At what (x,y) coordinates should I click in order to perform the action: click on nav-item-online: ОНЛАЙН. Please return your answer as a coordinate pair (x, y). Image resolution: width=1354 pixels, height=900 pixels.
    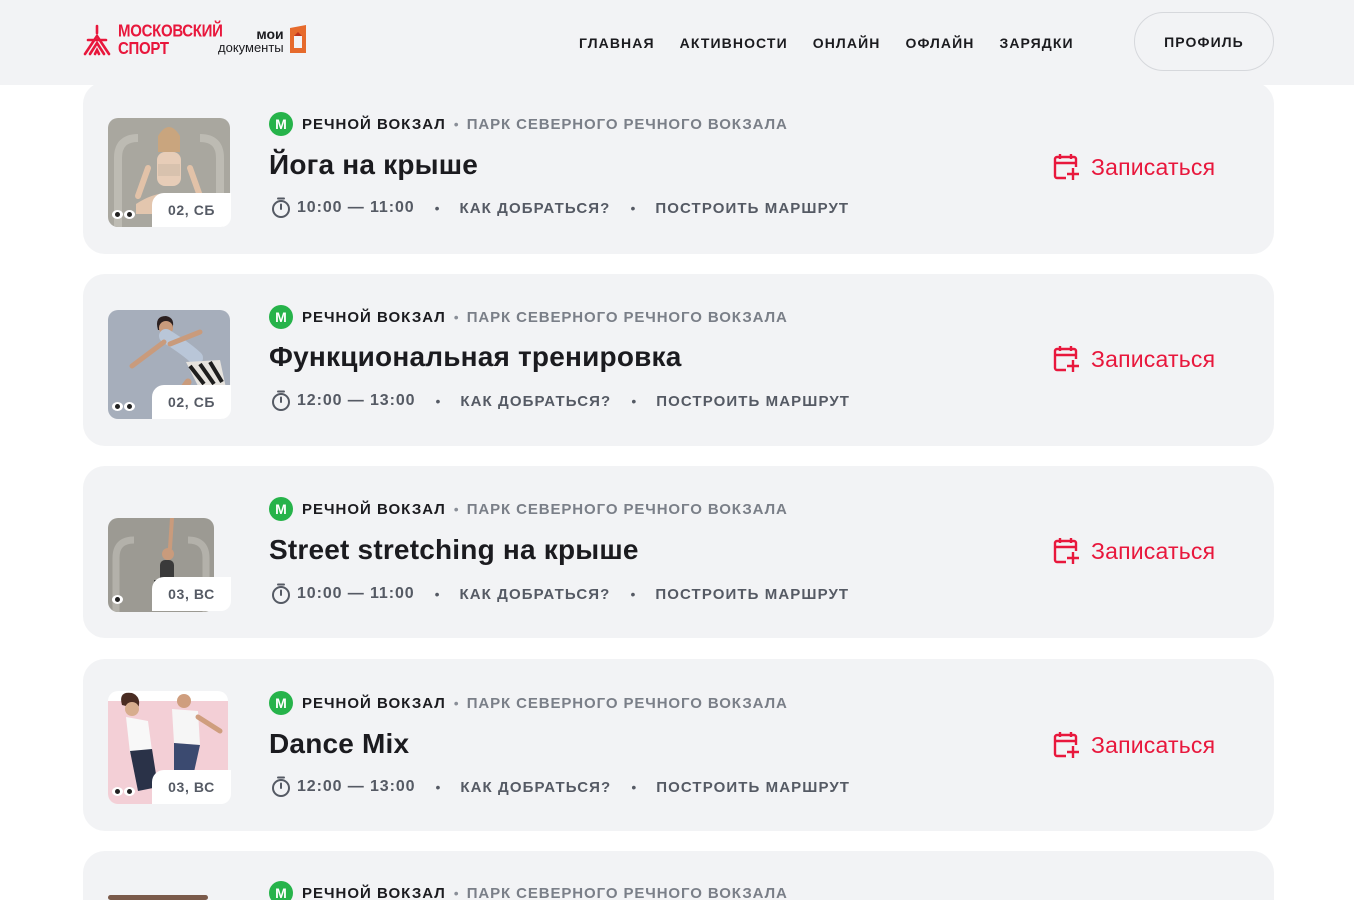
    Looking at the image, I should click on (847, 43).